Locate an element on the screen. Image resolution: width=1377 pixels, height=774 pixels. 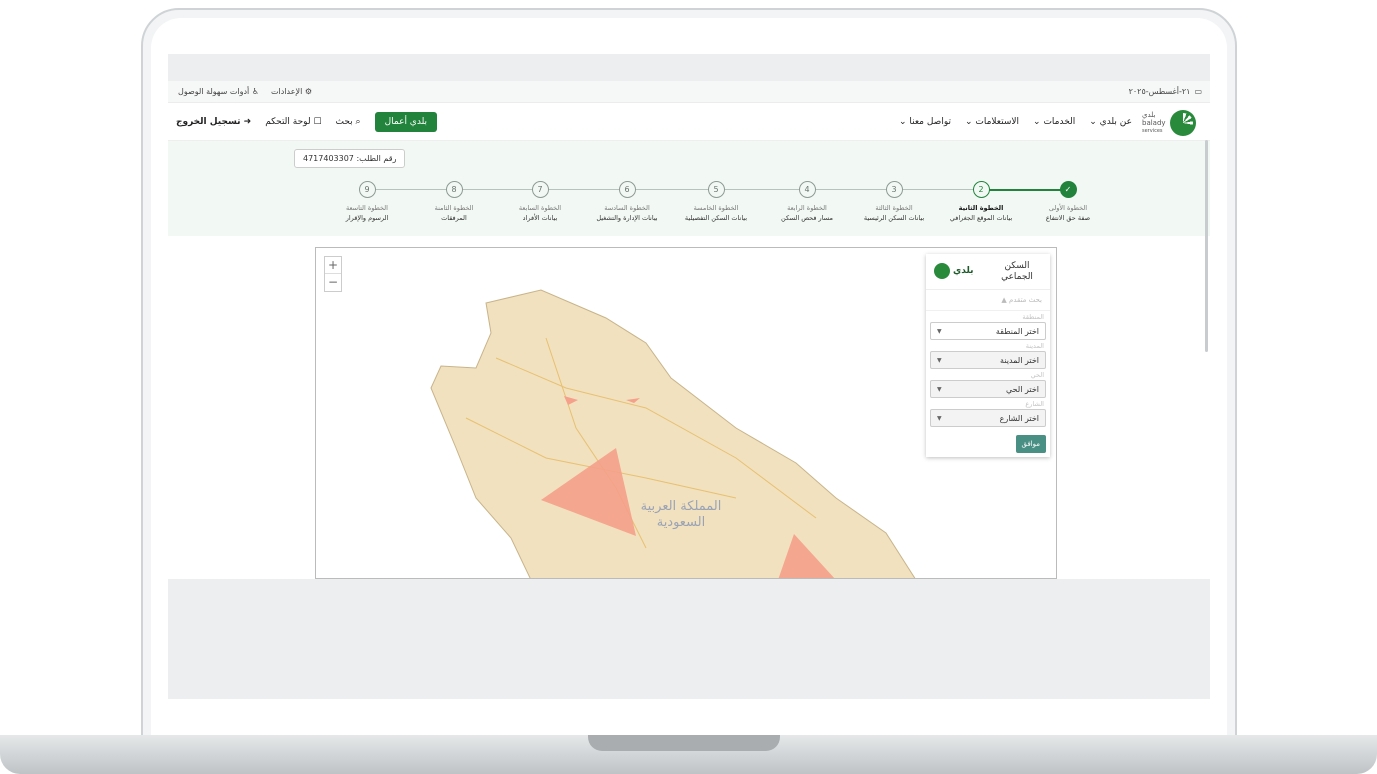
panel-logo: بلدي is located at coordinates (954, 271).